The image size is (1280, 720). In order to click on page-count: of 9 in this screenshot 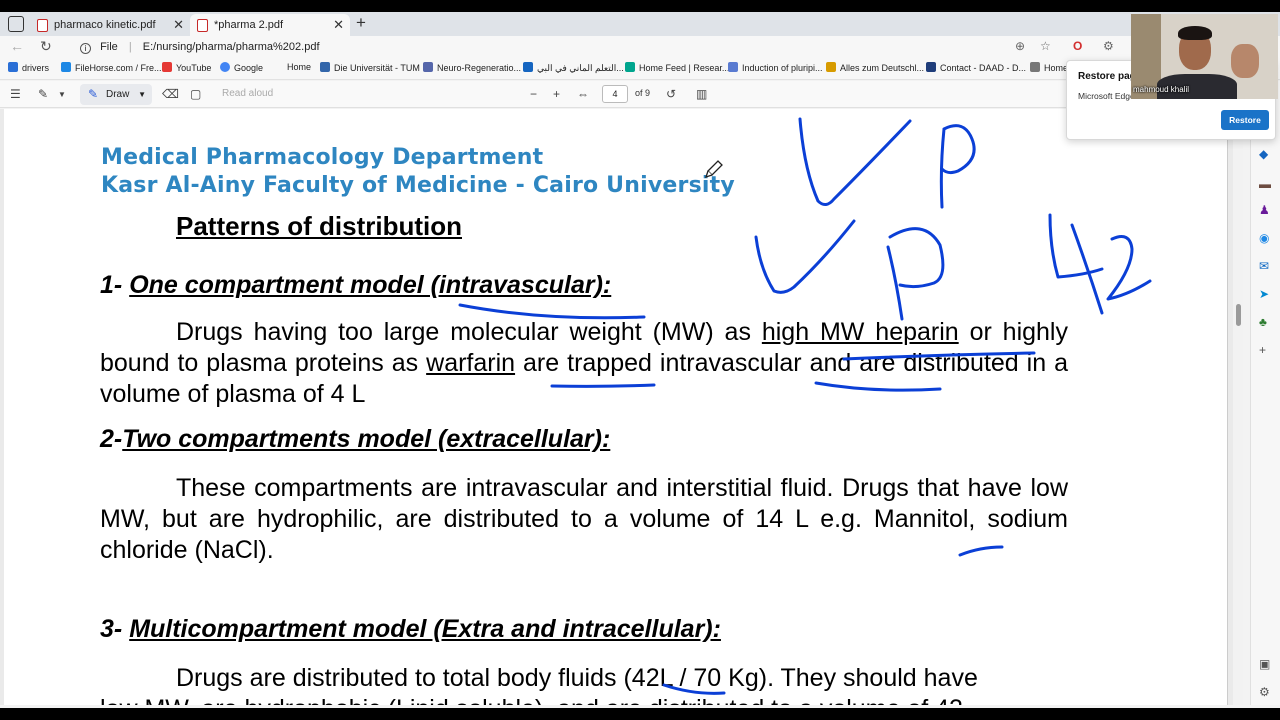, I will do `click(643, 93)`.